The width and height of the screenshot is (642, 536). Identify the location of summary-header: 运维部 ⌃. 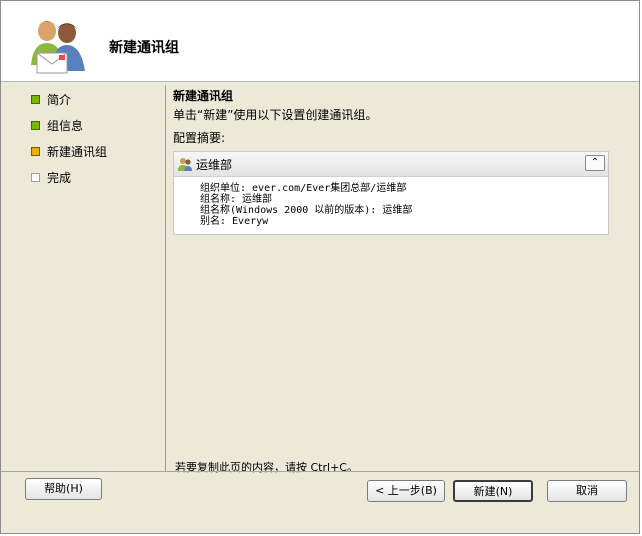
(391, 164).